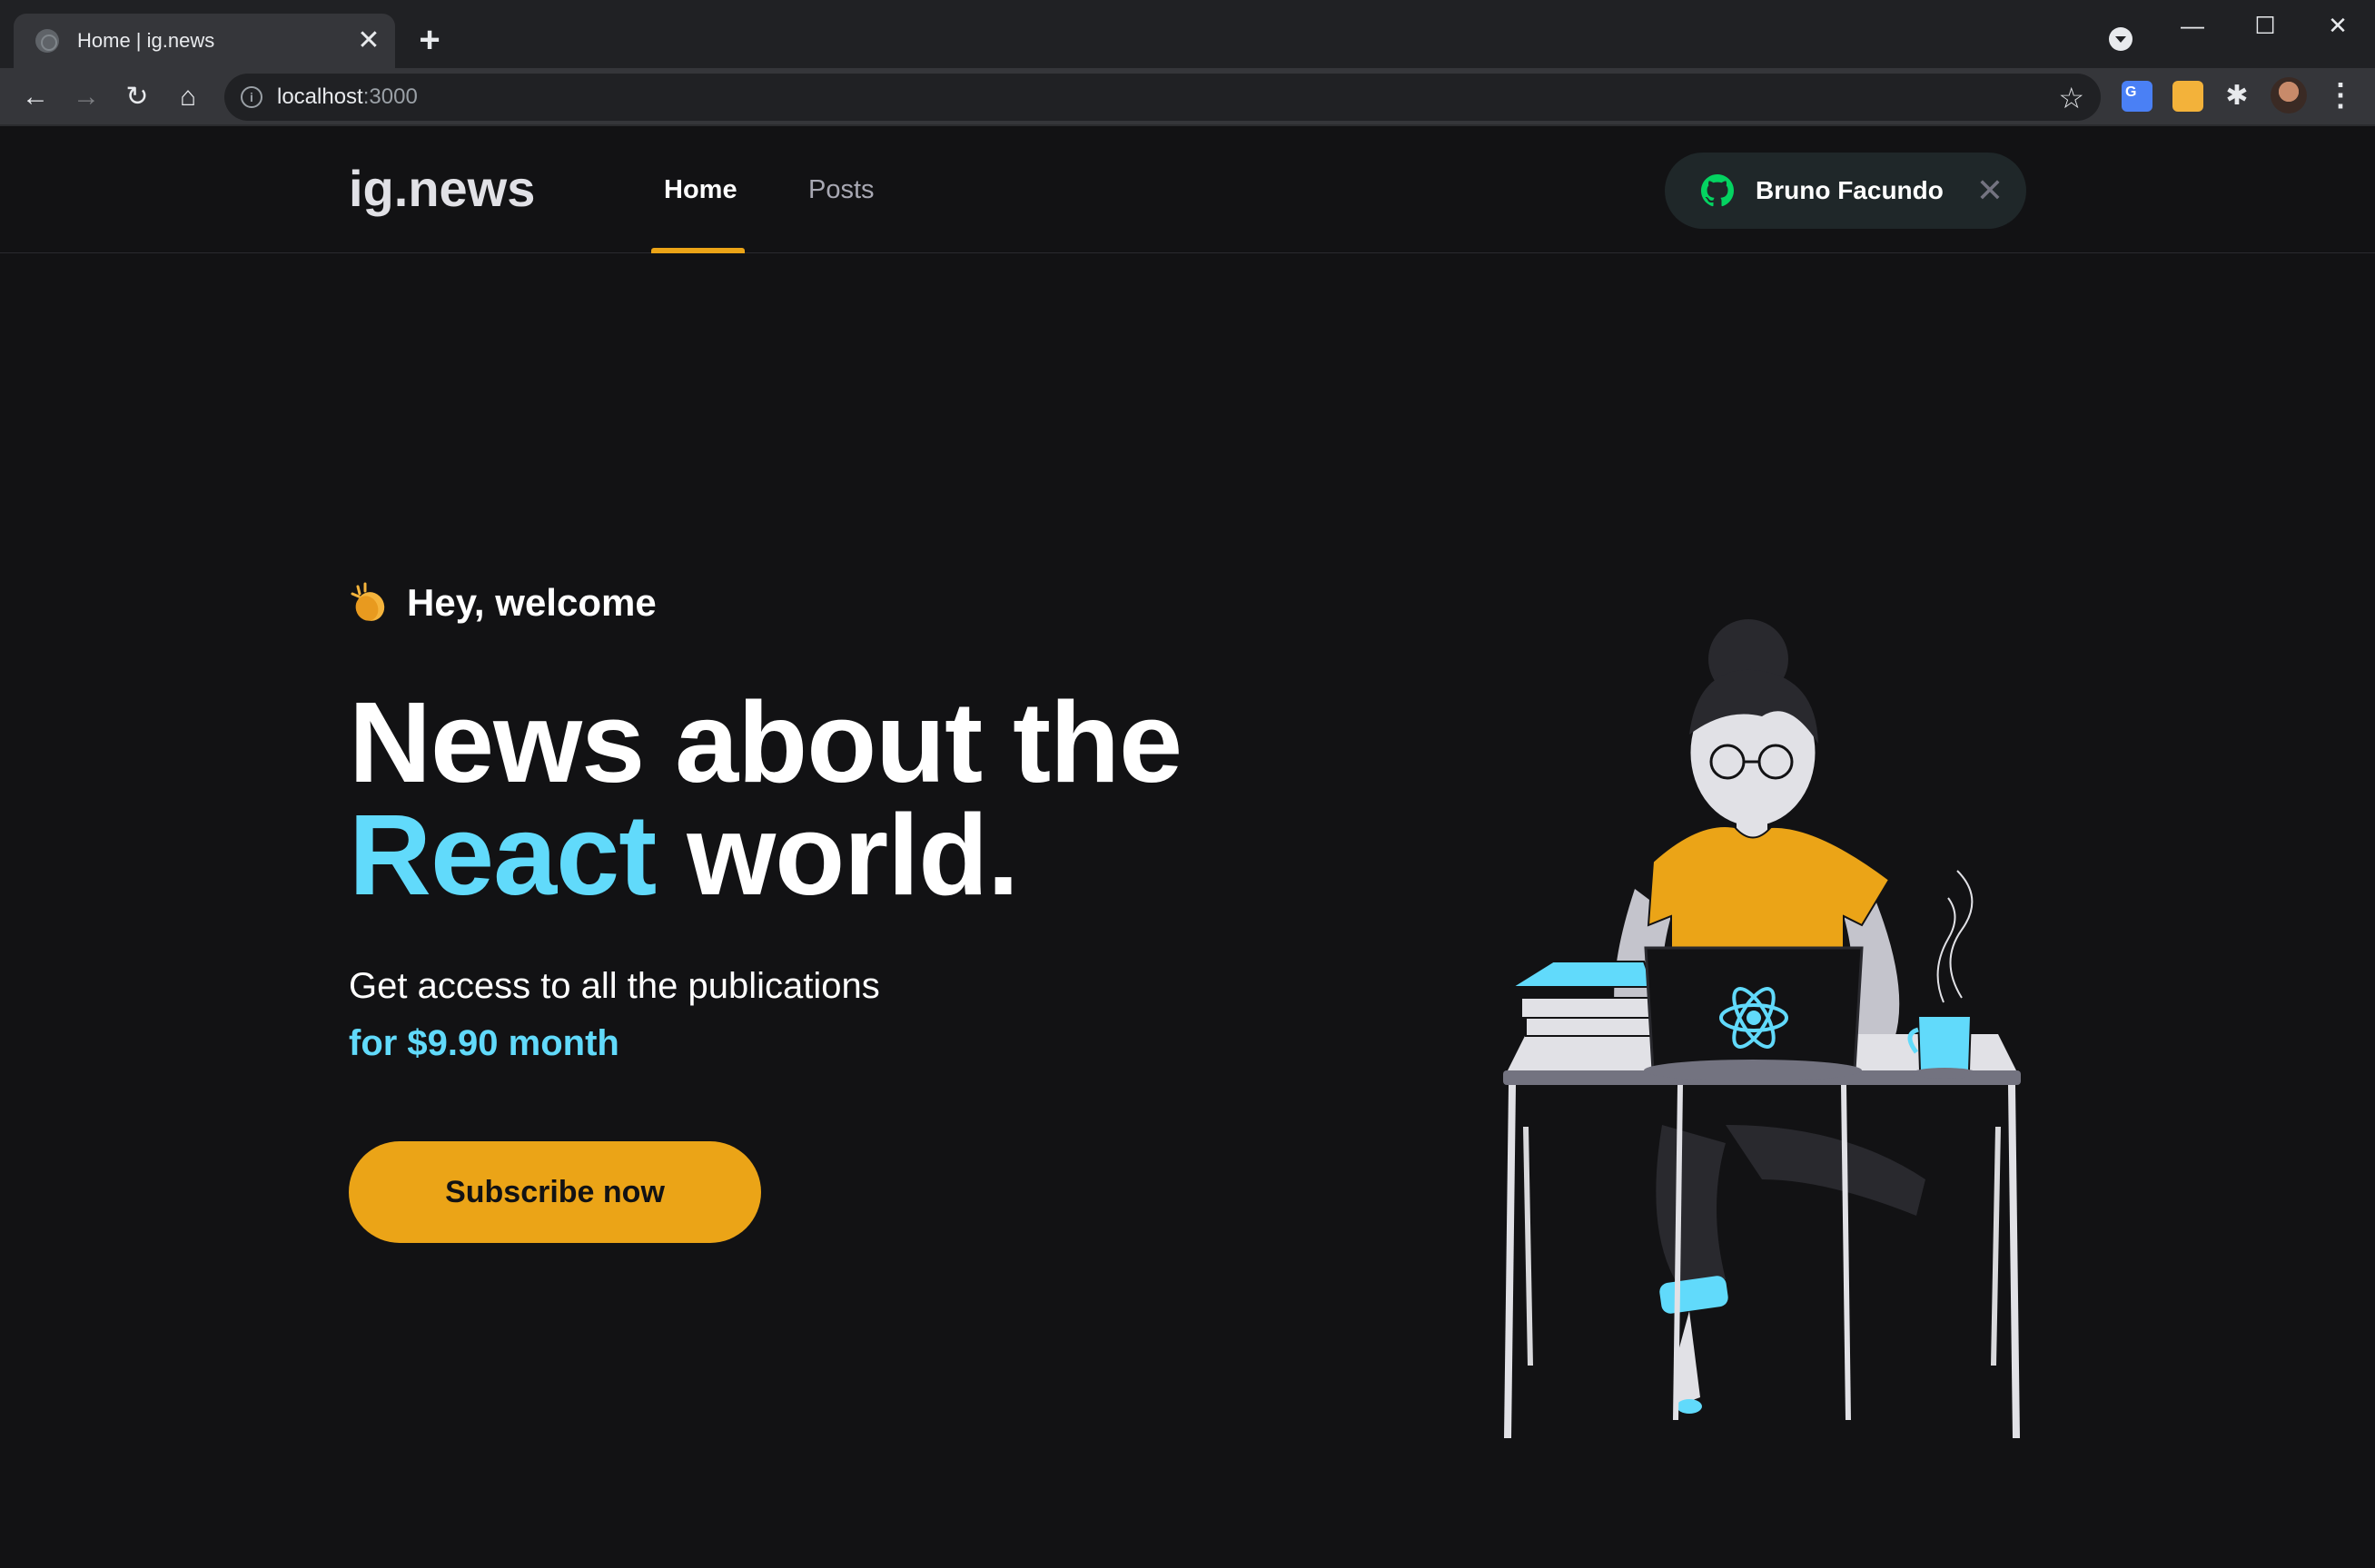 This screenshot has height=1568, width=2375. I want to click on browser-toolbar: ← → ↻ ⌂ i localhost:3000 ☆ ✱ ⋮, so click(1187, 97).